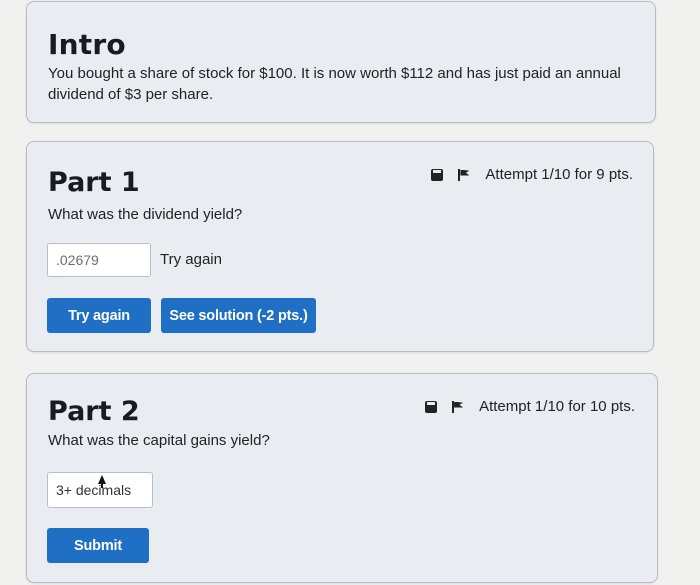 This screenshot has width=700, height=585. Describe the element at coordinates (238, 315) in the screenshot. I see `see-solution-button: See solution (-2 pts.)` at that location.